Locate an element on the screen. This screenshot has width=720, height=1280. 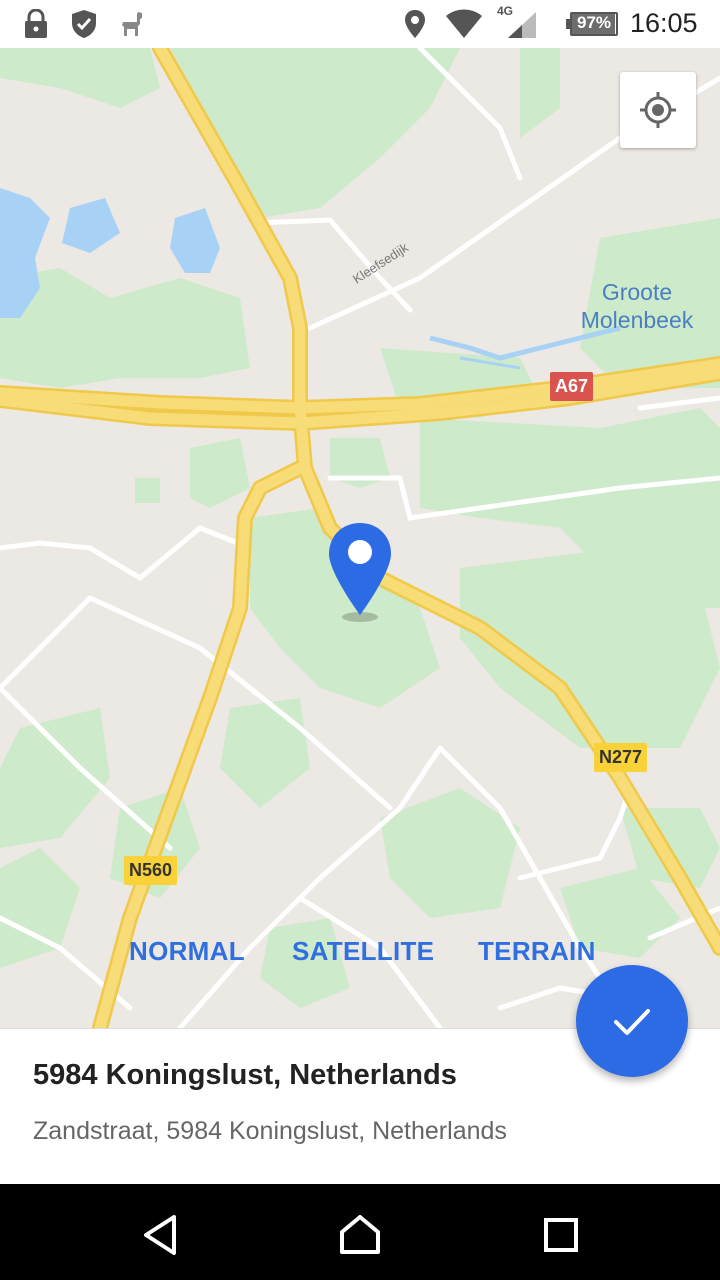
confirm-location-button is located at coordinates (632, 1021).